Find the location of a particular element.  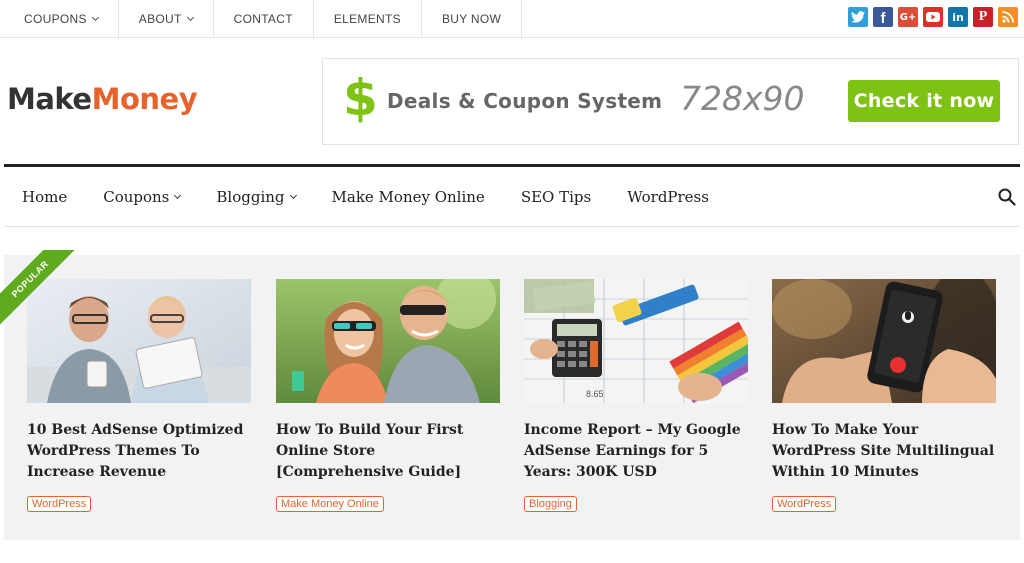

nav-item-label: SEO Tips is located at coordinates (556, 197).